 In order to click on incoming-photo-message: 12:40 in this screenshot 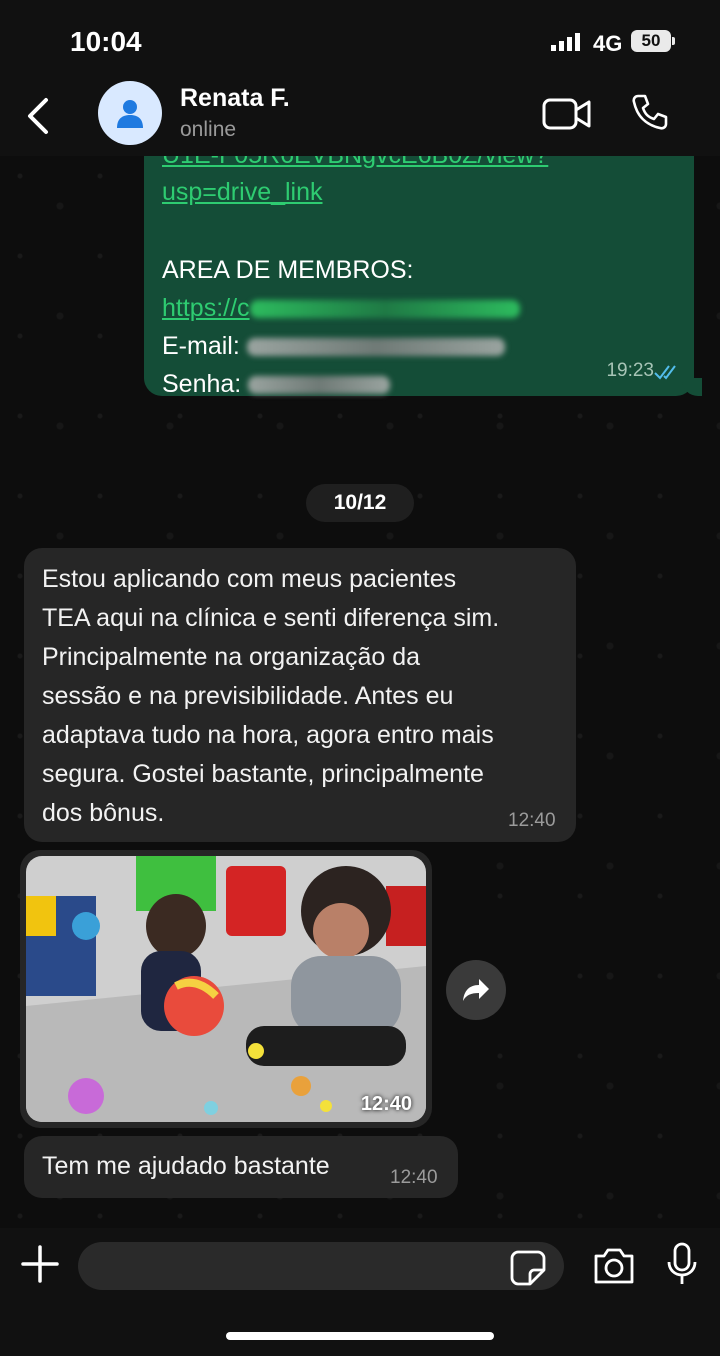, I will do `click(226, 989)`.